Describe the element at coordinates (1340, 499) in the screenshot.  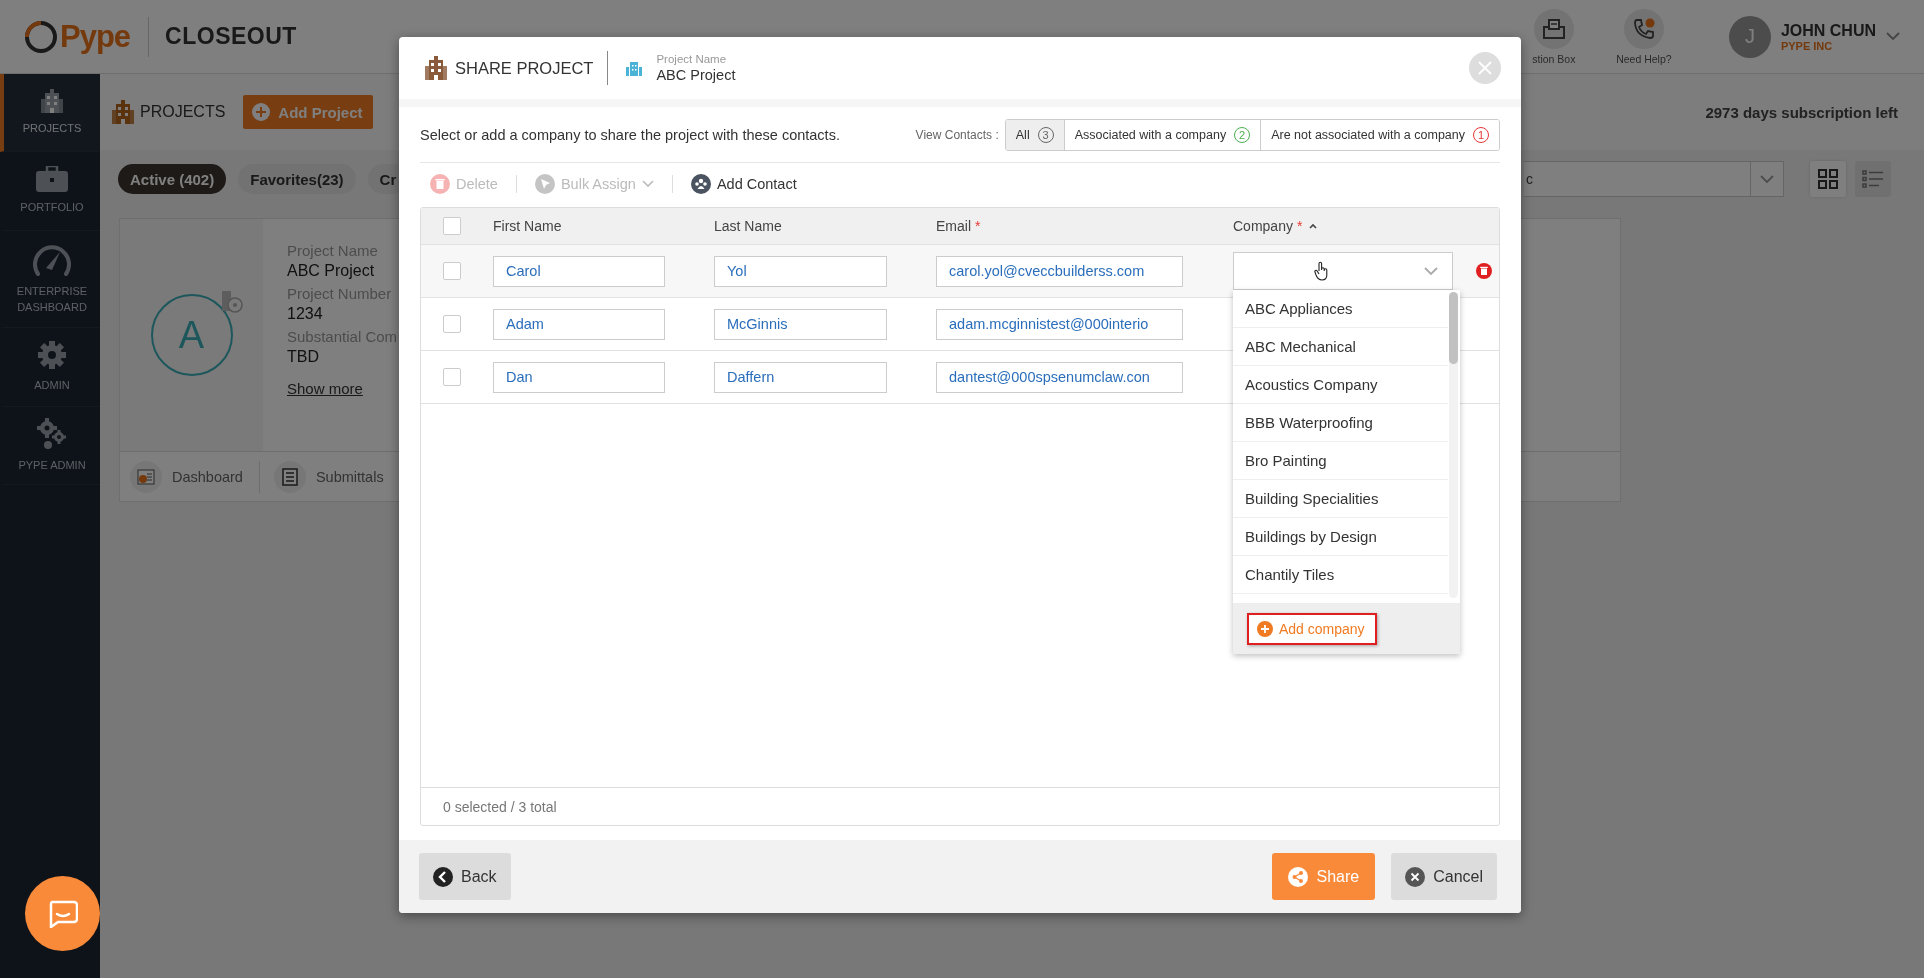
I see `dropdown-option: Building Specialities` at that location.